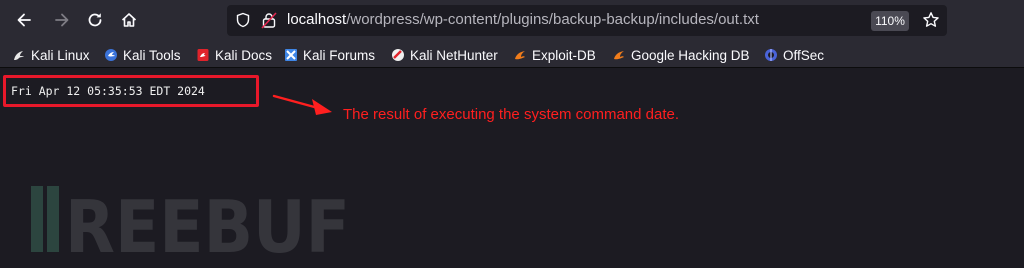 The image size is (1024, 268). What do you see at coordinates (619, 55) in the screenshot?
I see `google-hacking-db-icon` at bounding box center [619, 55].